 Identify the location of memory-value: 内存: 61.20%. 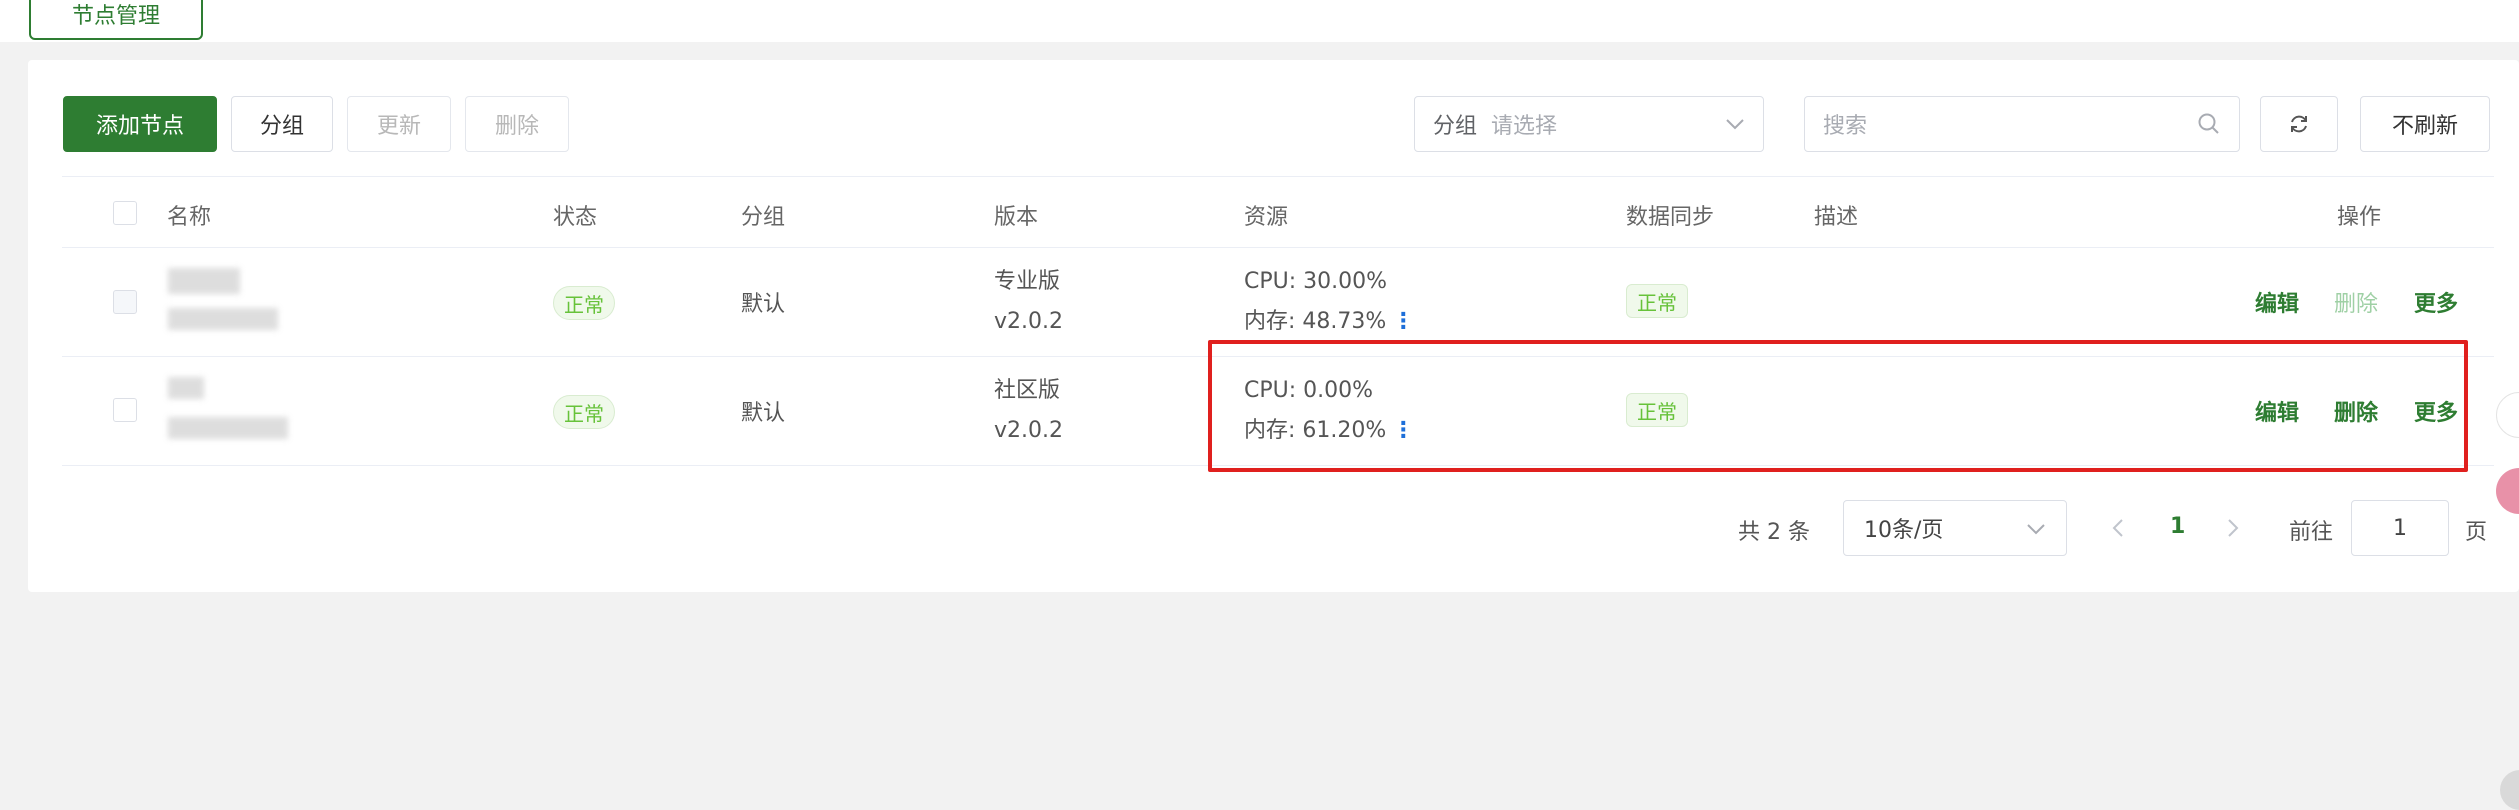
(1315, 430).